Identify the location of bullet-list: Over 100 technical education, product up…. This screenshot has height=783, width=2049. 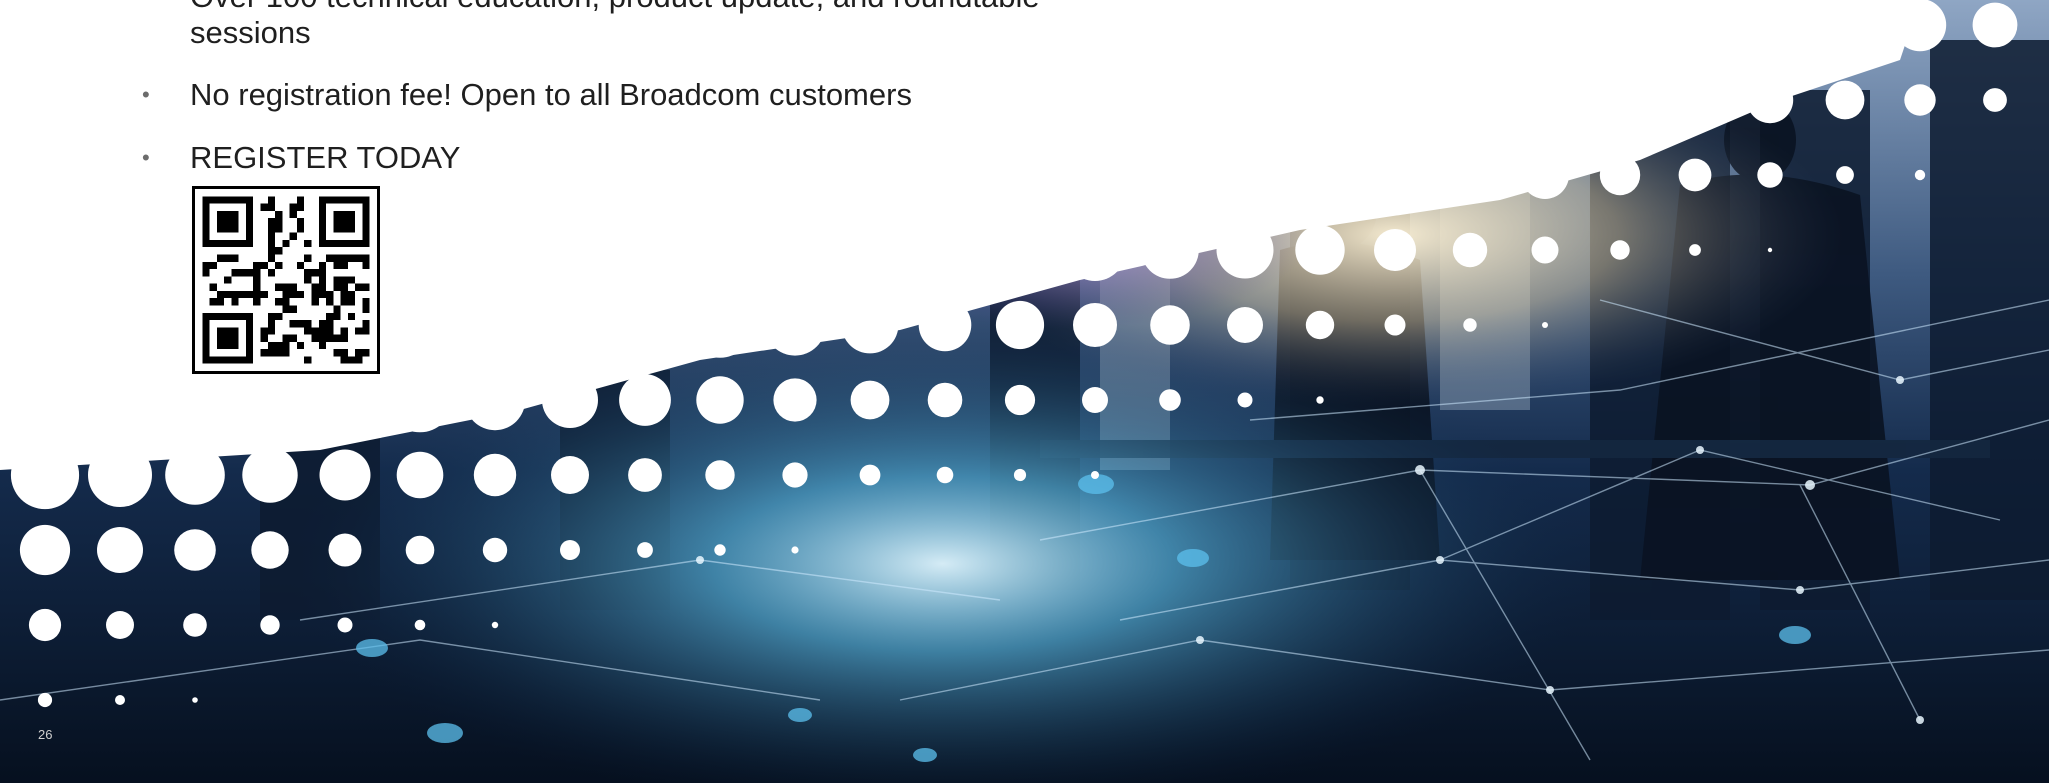
(600, 100).